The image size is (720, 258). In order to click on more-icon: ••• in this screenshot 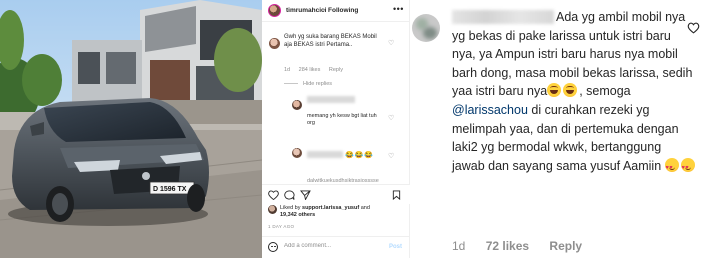, I will do `click(398, 9)`.